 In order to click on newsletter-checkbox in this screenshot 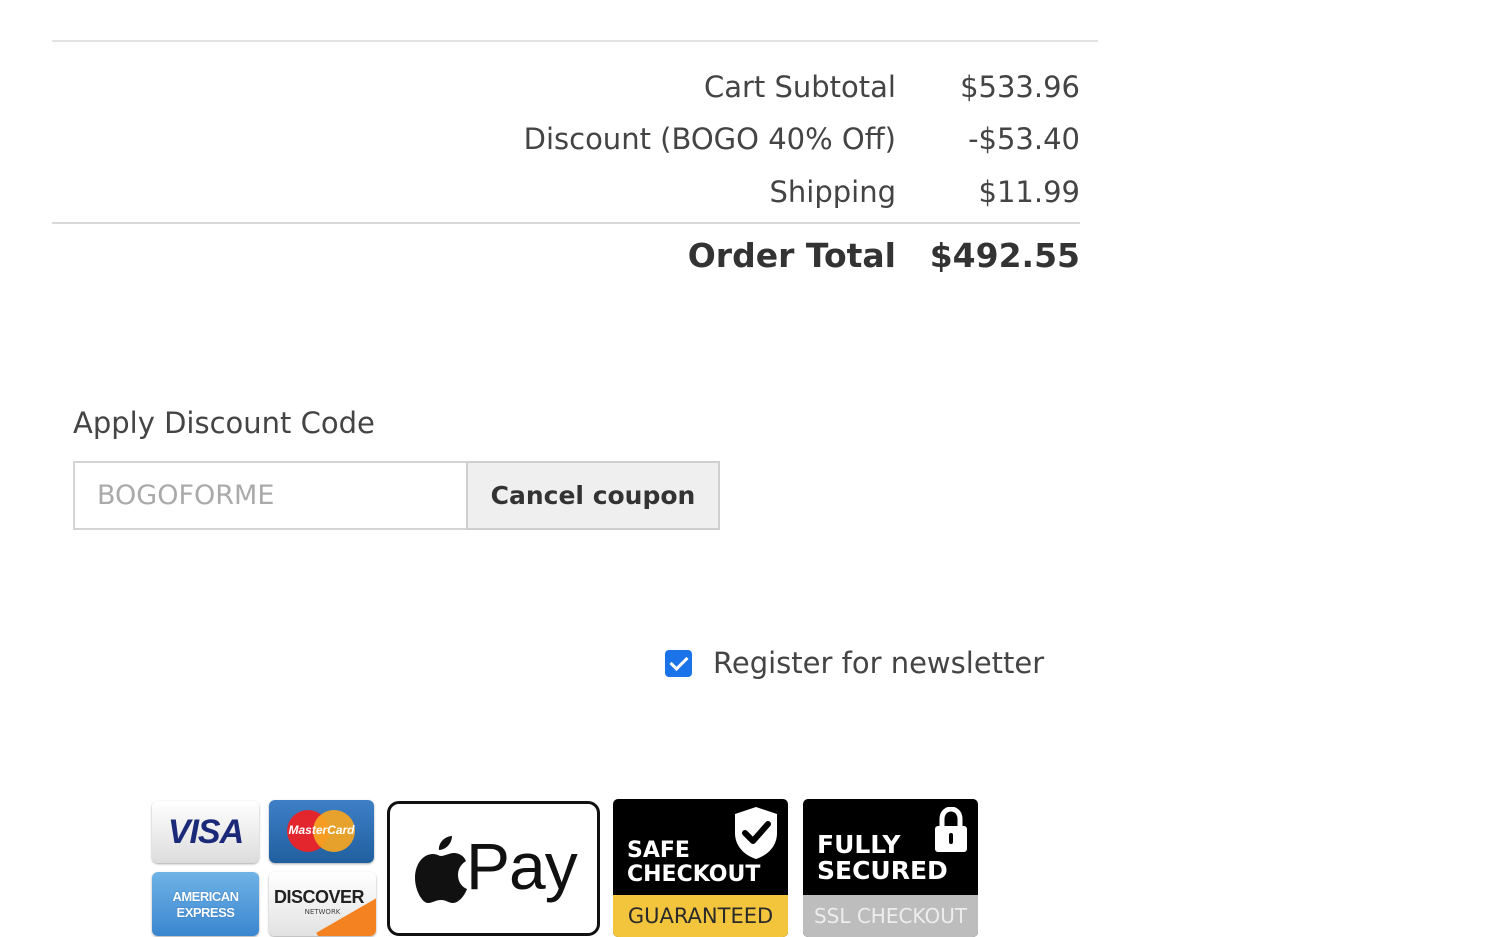, I will do `click(678, 663)`.